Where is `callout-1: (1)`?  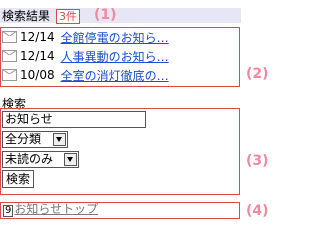
callout-1: (1) is located at coordinates (105, 15).